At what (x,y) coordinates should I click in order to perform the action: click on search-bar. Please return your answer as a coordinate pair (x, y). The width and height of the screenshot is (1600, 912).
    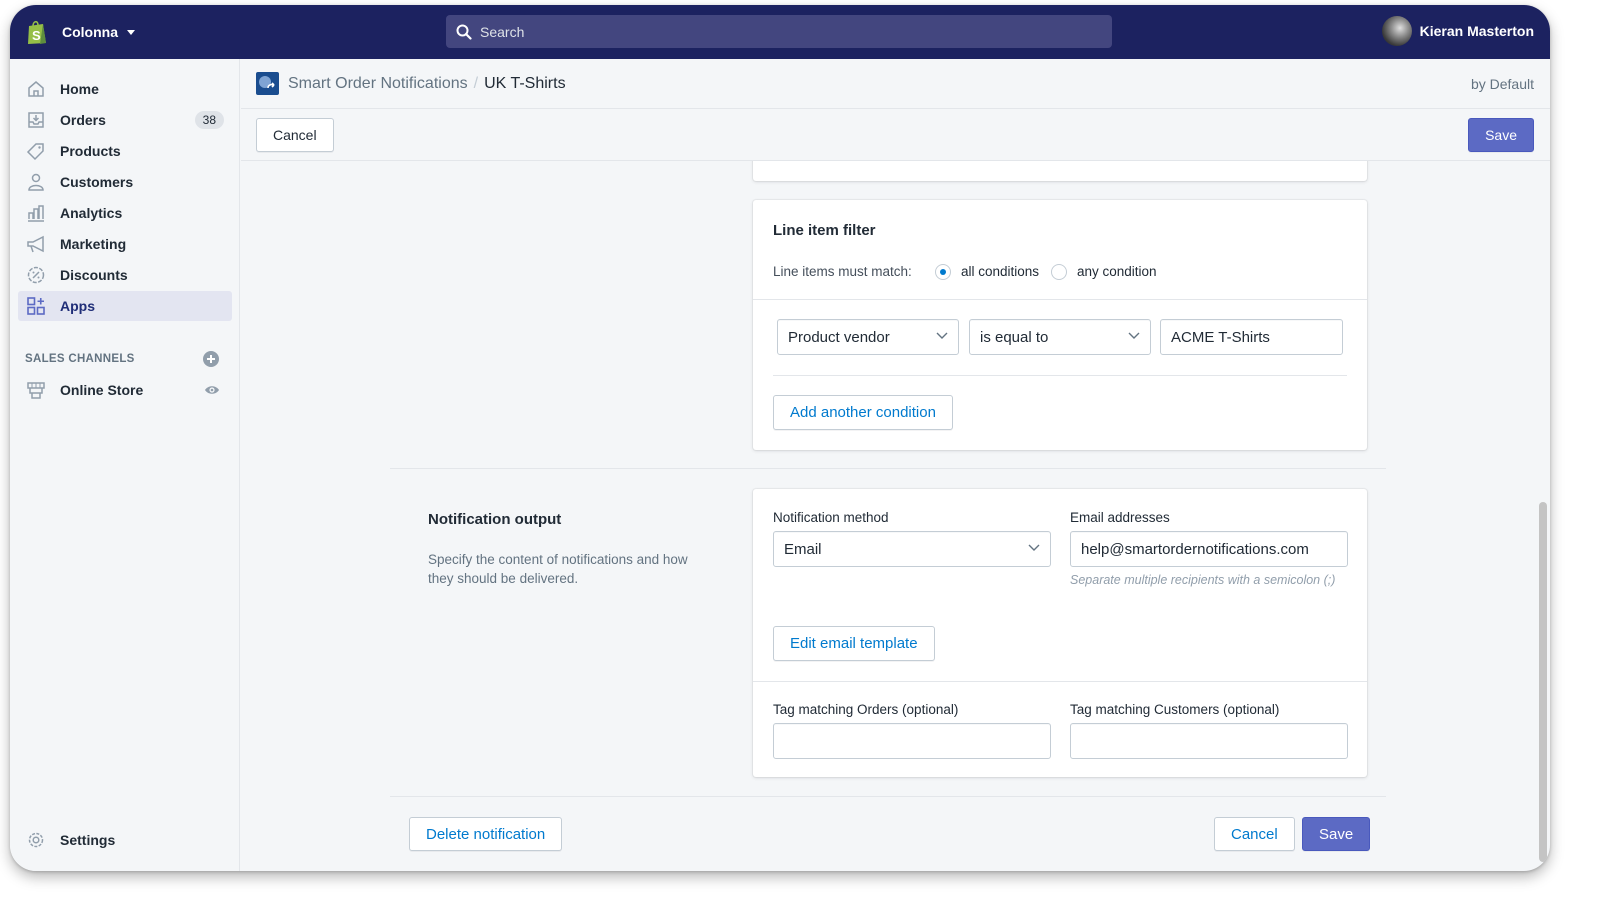
    Looking at the image, I should click on (779, 31).